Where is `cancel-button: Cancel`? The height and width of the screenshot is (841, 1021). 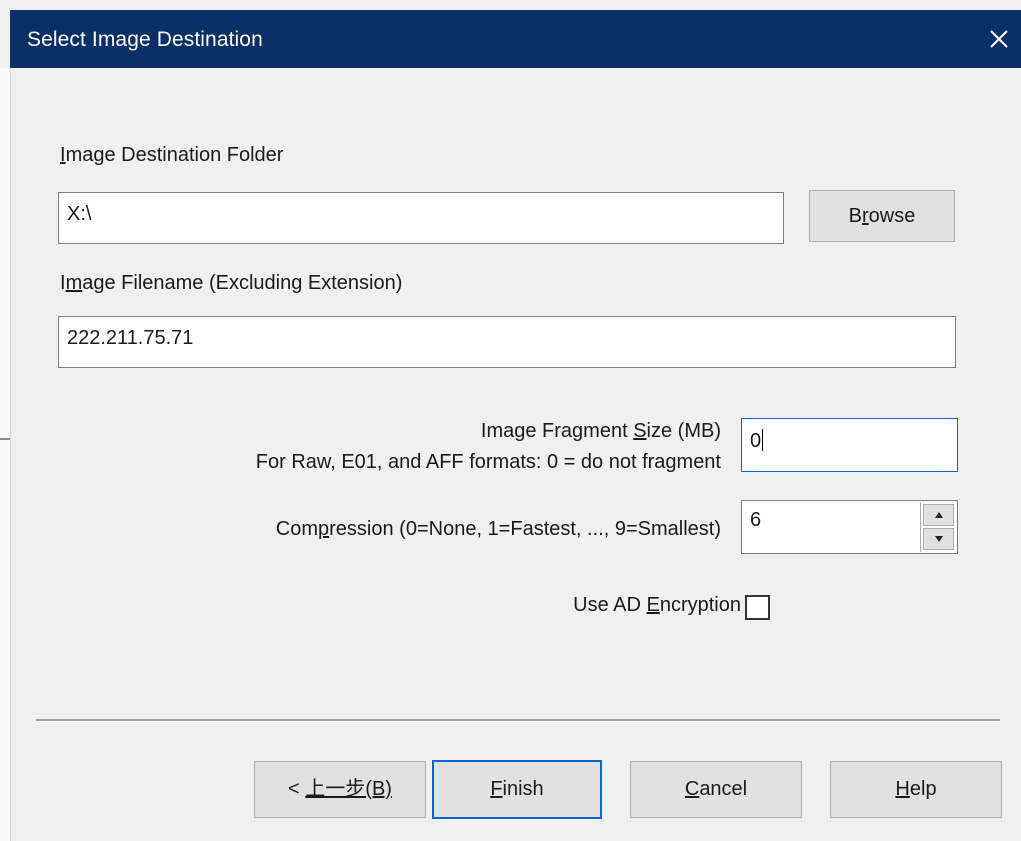
cancel-button: Cancel is located at coordinates (716, 789).